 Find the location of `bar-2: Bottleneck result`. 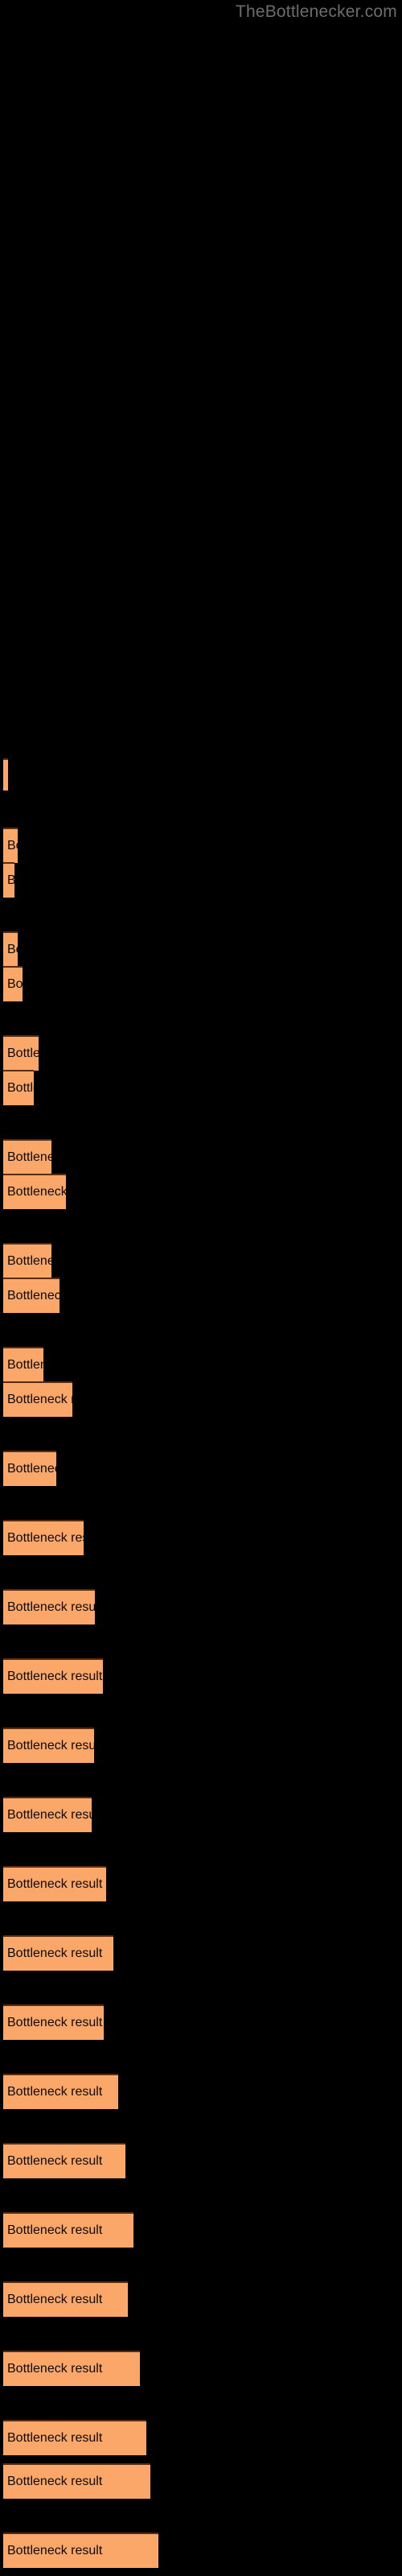

bar-2: Bottleneck result is located at coordinates (10, 845).